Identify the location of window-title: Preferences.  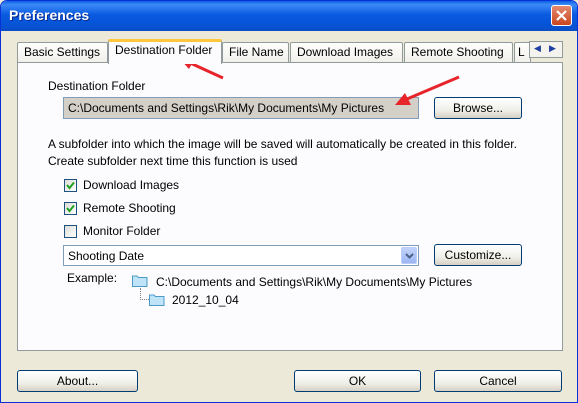
(49, 15).